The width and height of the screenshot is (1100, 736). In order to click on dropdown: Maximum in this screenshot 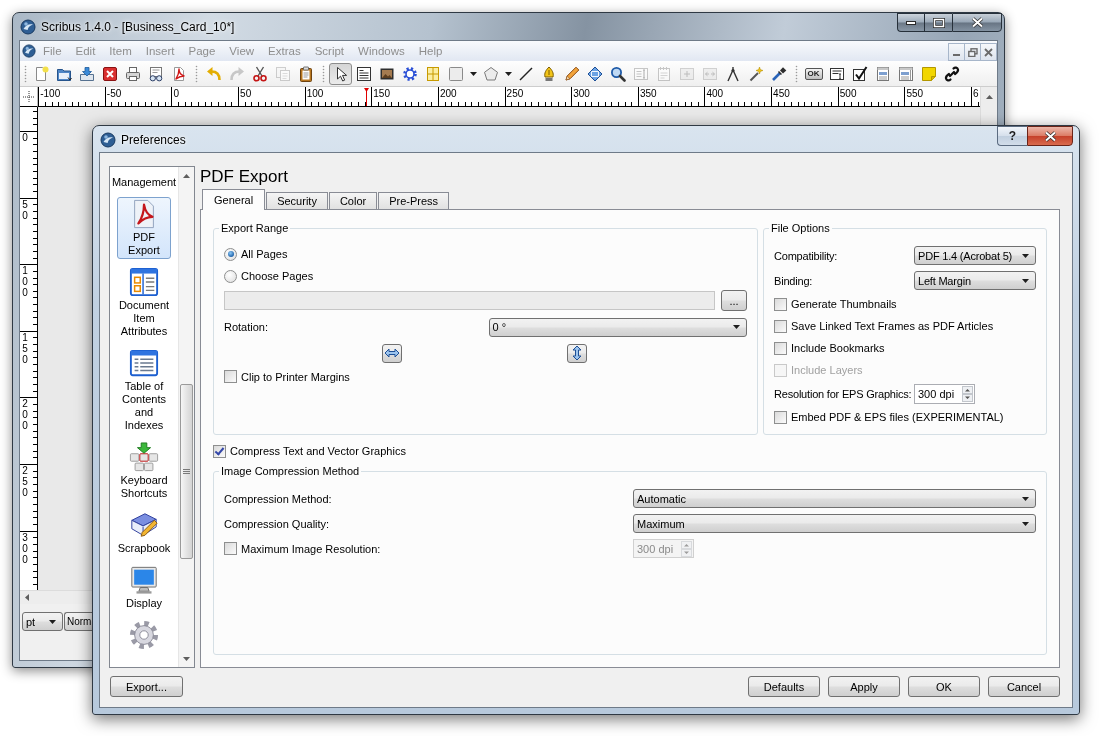, I will do `click(834, 523)`.